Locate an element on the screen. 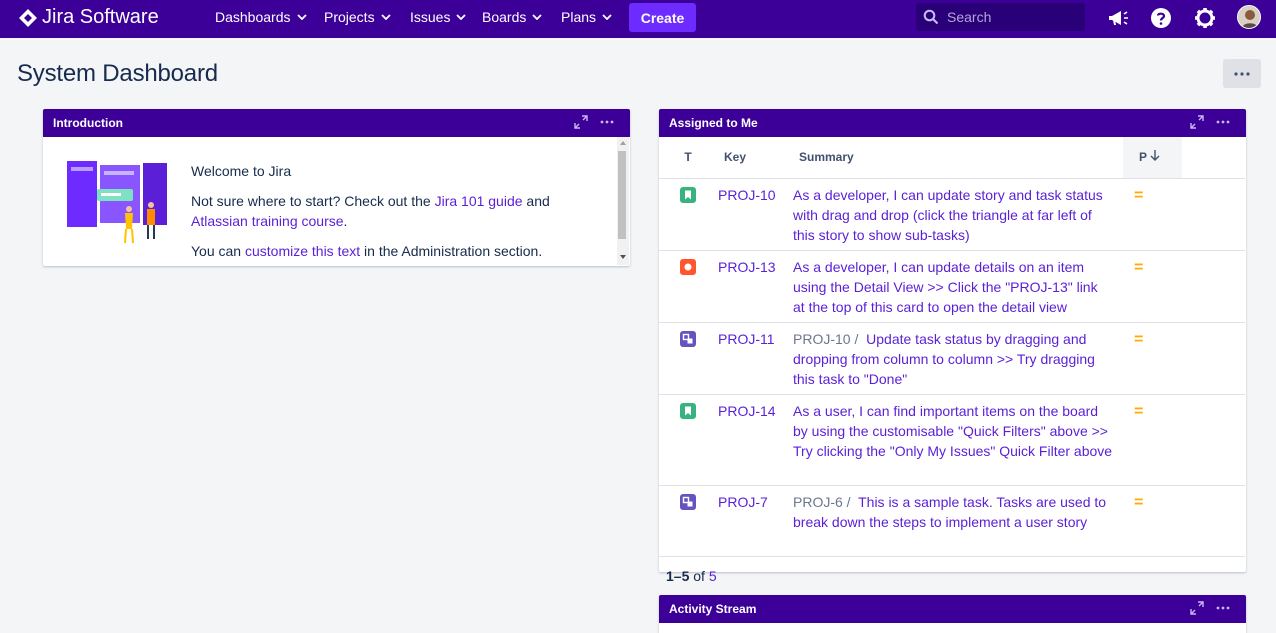 The height and width of the screenshot is (633, 1276). intro-text-segment: Not sure where to start? Check out the is located at coordinates (313, 201).